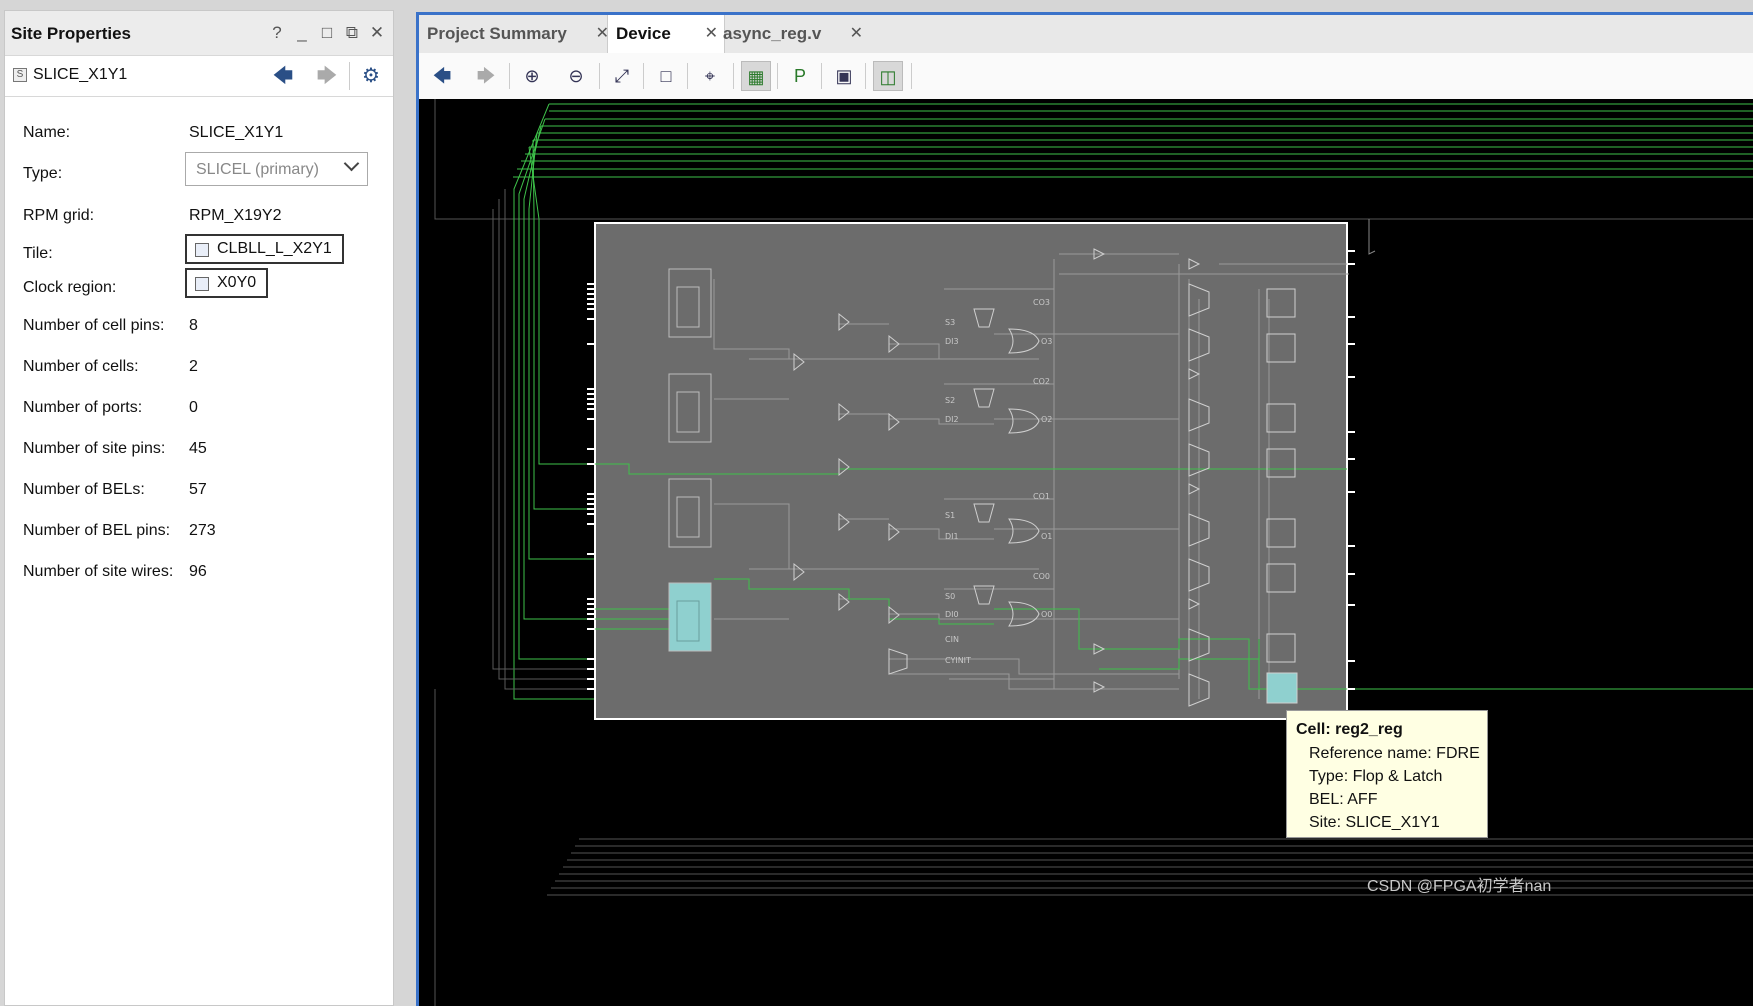 This screenshot has width=1753, height=1006. I want to click on tile-icon, so click(202, 250).